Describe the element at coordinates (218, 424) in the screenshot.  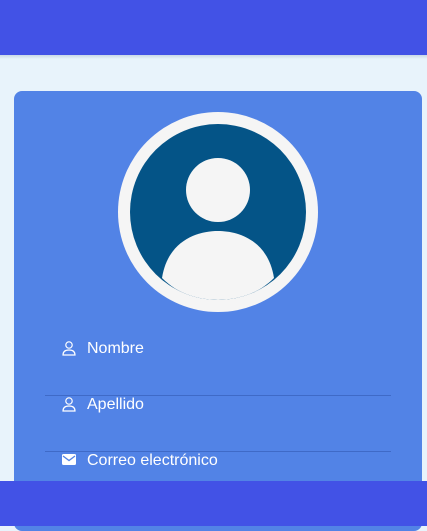
I see `field-apellido: Apellido` at that location.